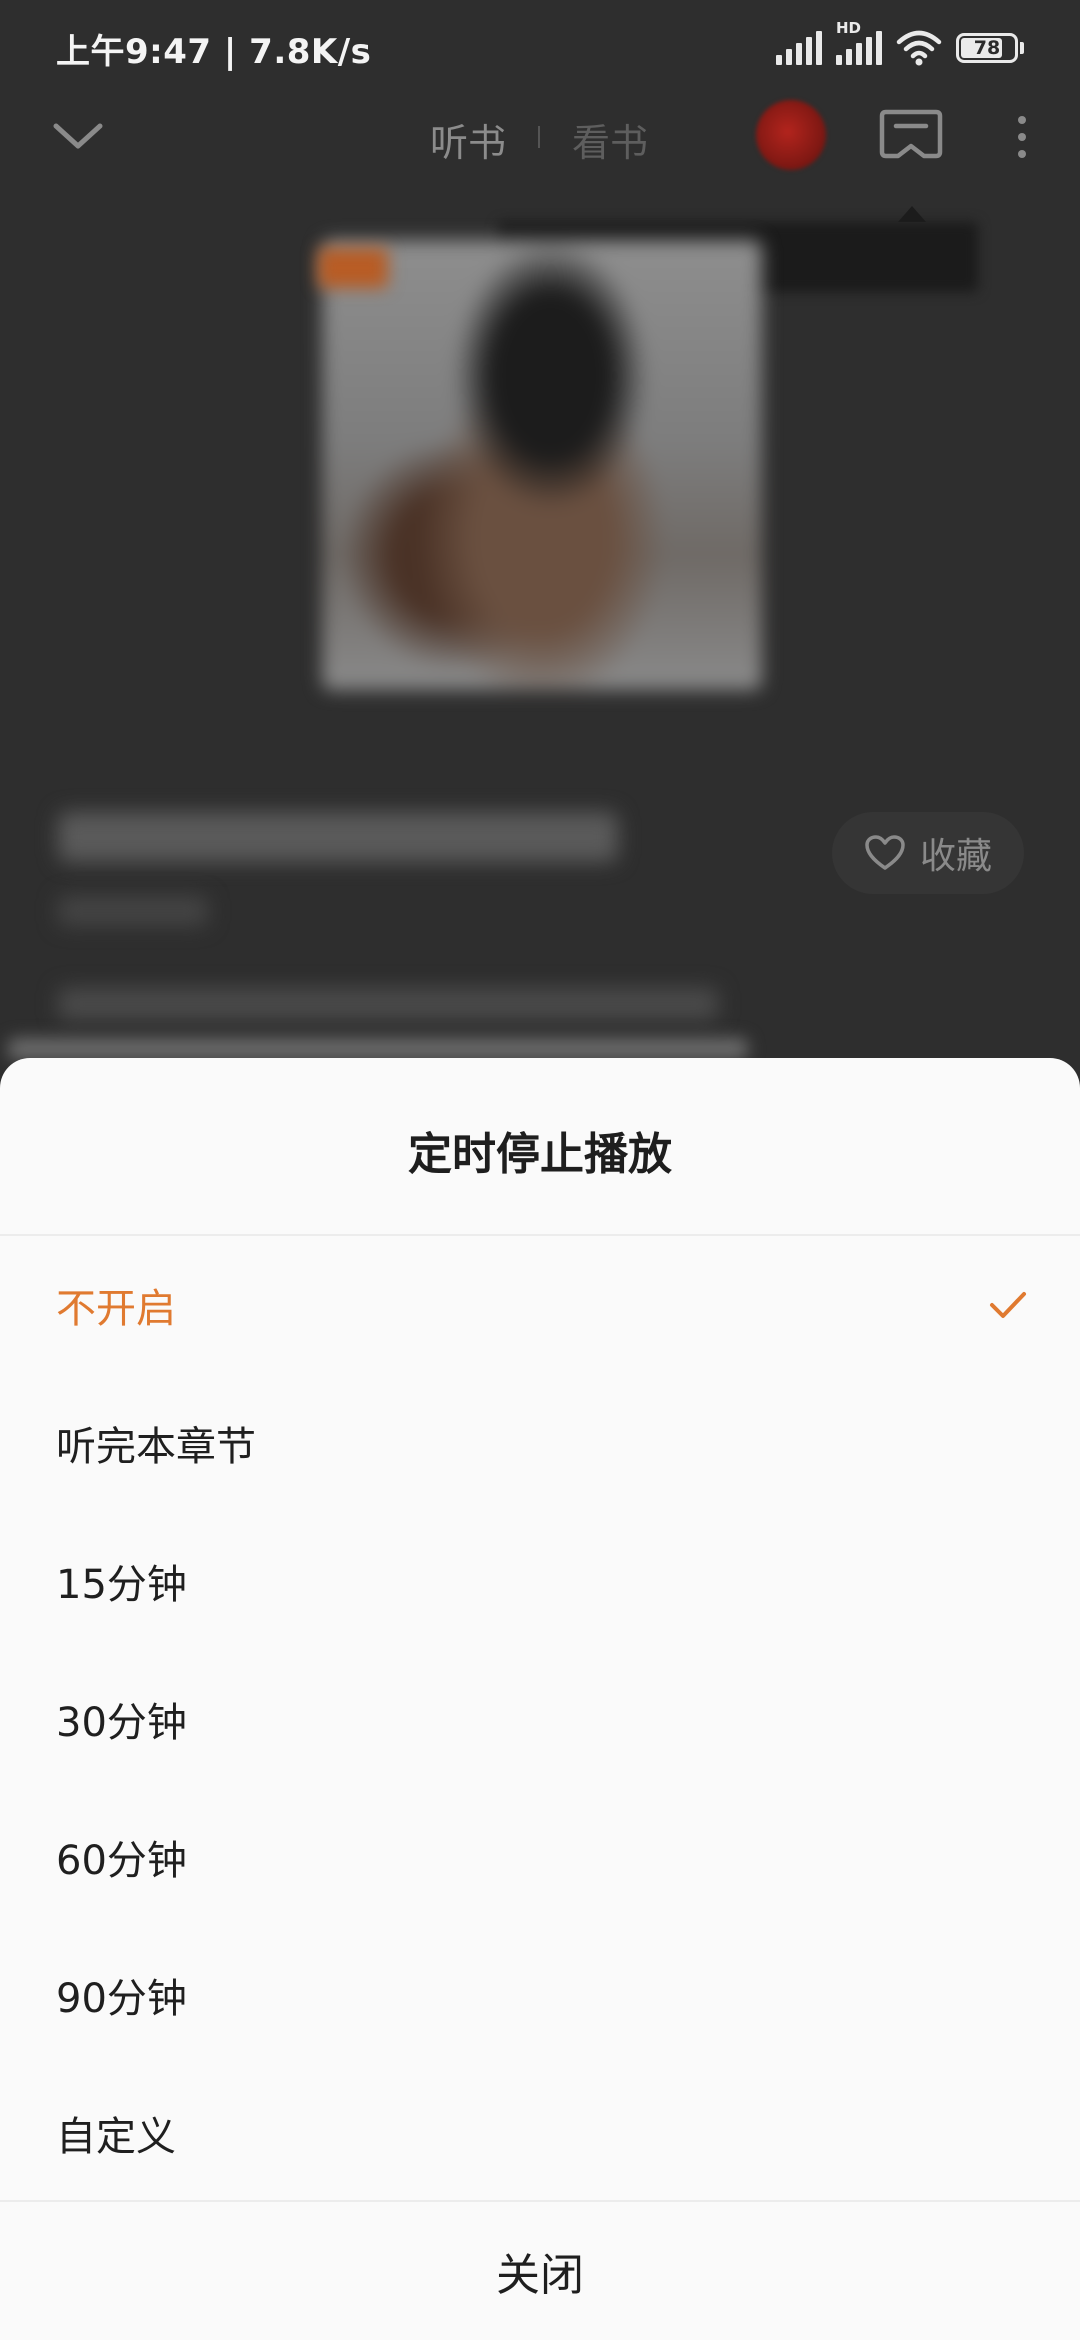  I want to click on timer-option-30-min: 30分钟, so click(540, 1719).